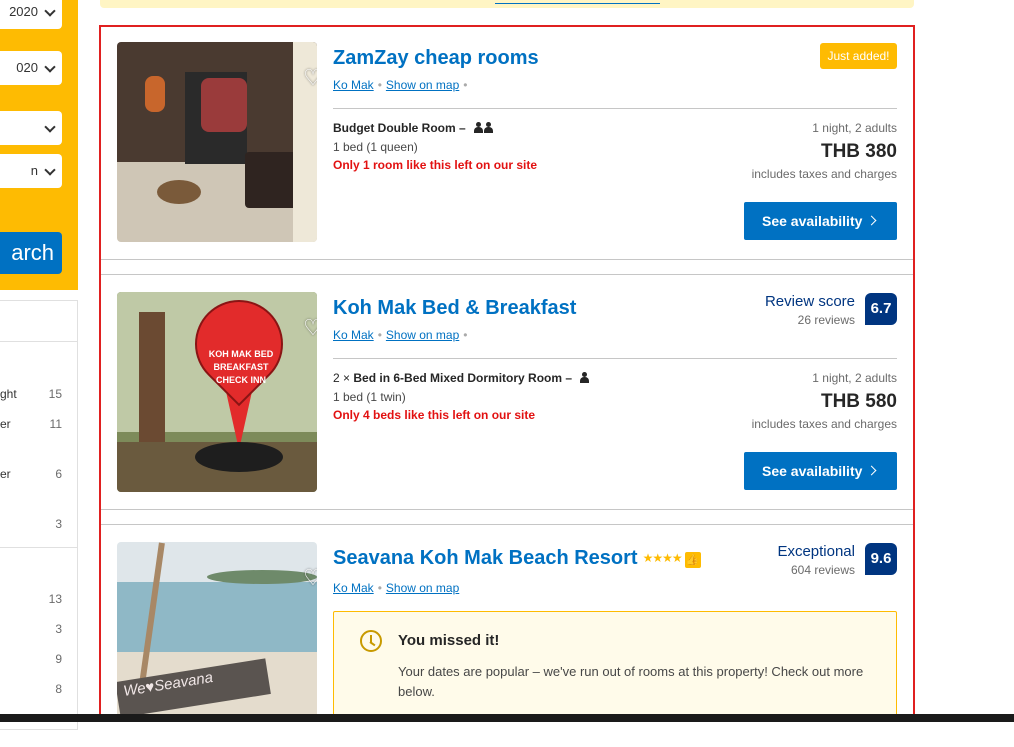 This screenshot has width=1014, height=747. I want to click on price: THB 580, so click(858, 401).